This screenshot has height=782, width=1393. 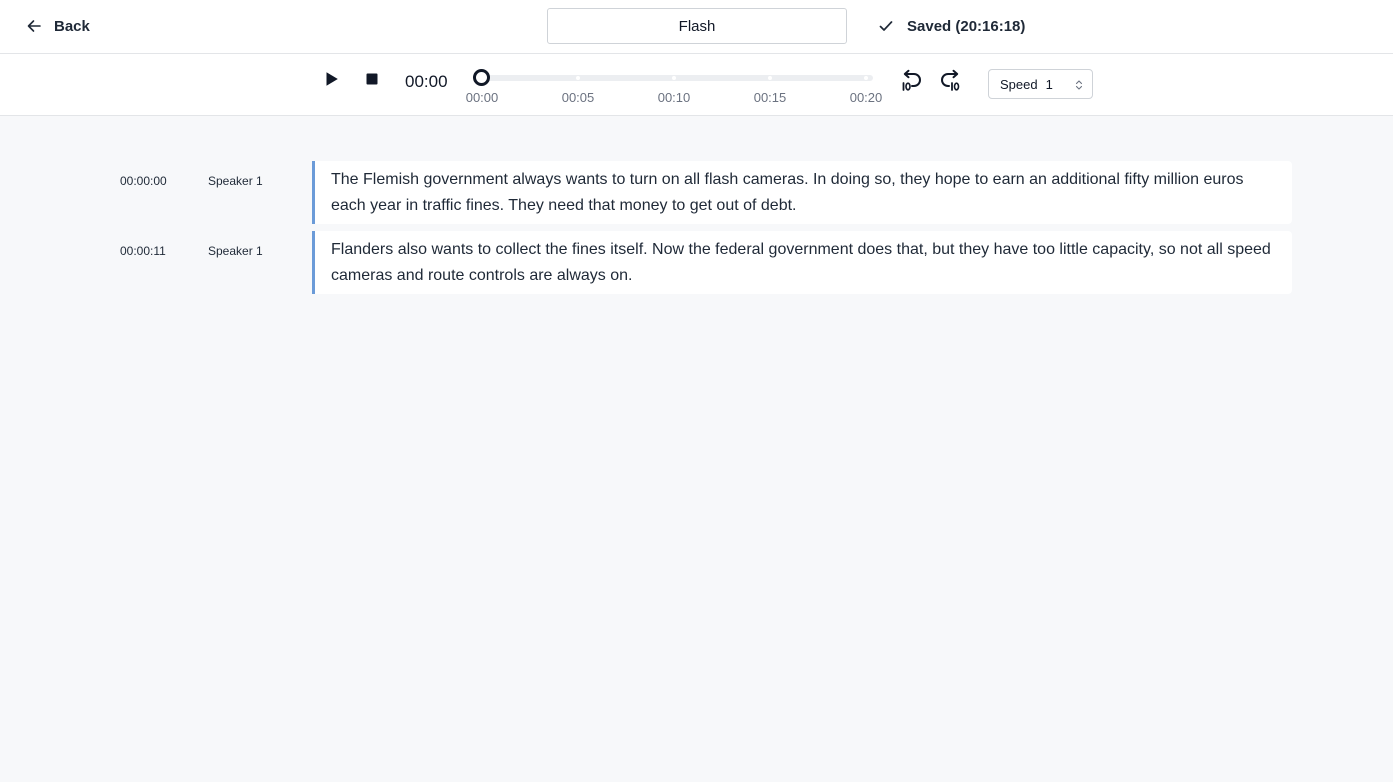 I want to click on tick-label: 00:15, so click(x=770, y=97).